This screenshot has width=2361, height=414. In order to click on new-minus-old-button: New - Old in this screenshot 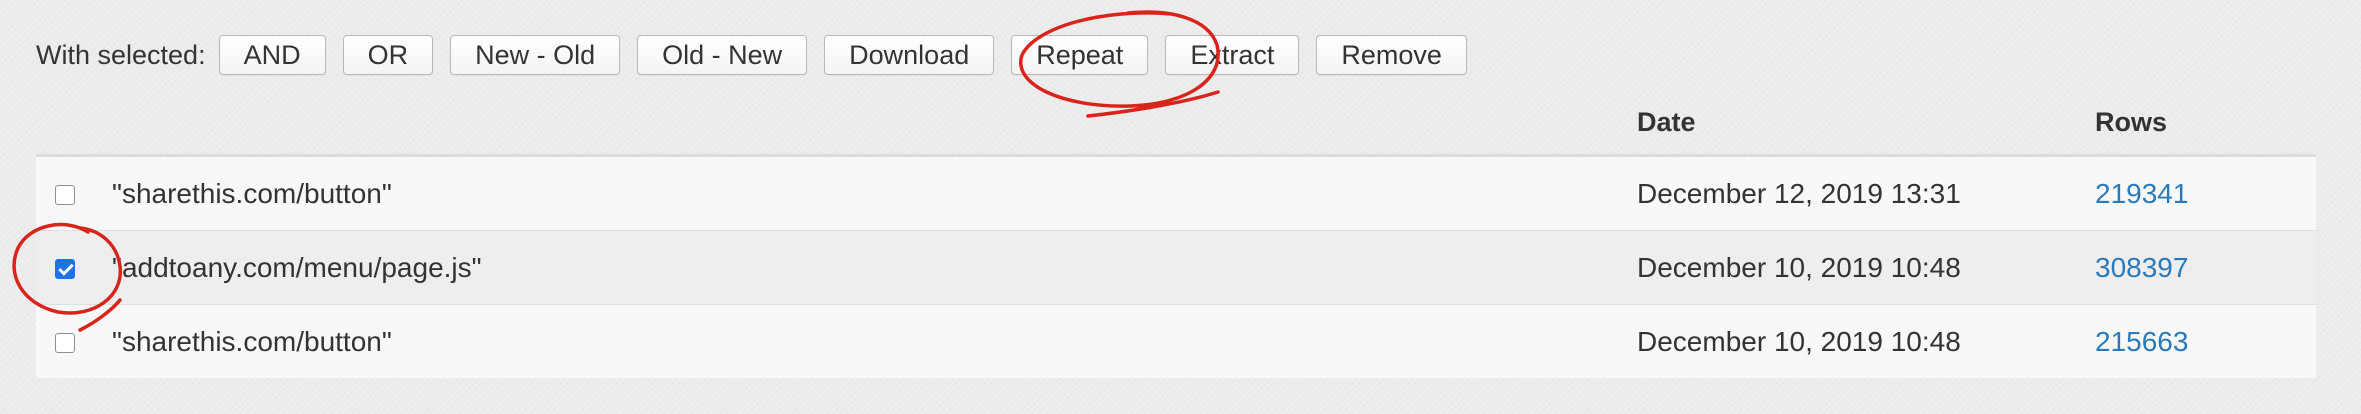, I will do `click(535, 55)`.